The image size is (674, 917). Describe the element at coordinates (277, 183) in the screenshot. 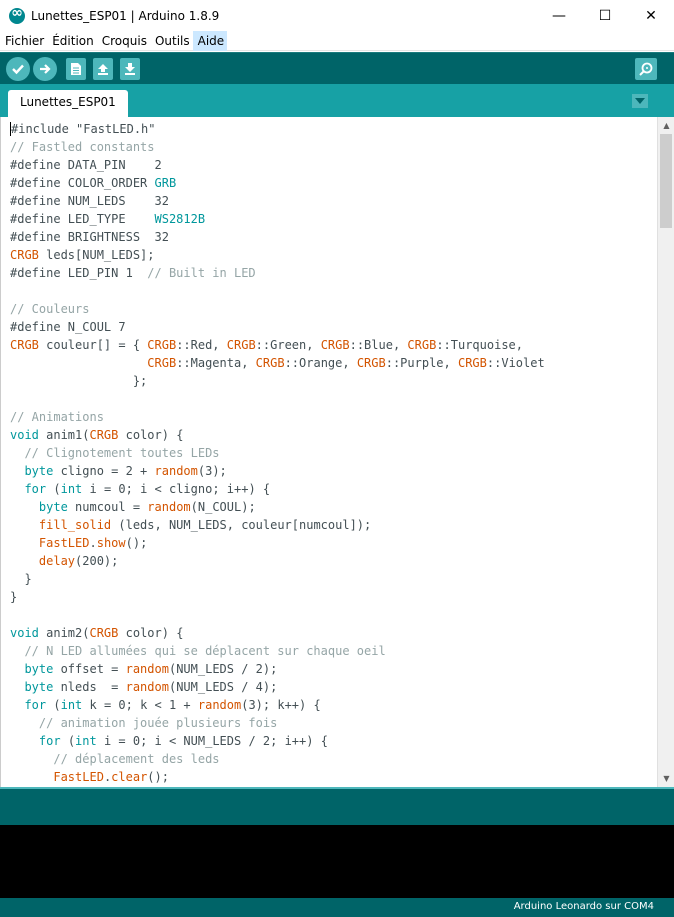

I see `code-line: #define COLOR_ORDER GRB` at that location.